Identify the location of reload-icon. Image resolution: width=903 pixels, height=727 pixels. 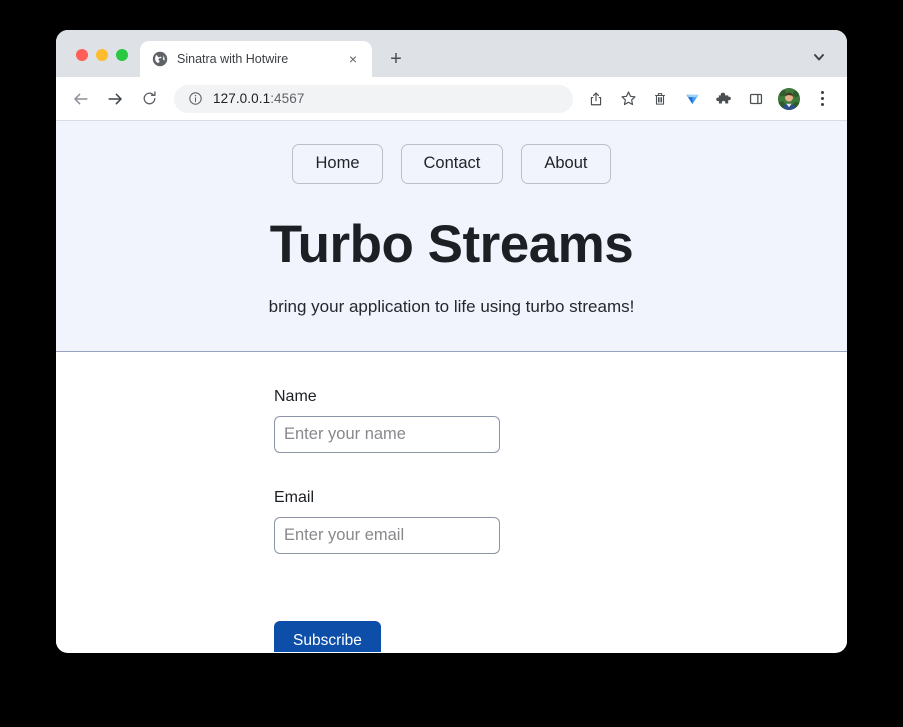
(149, 99).